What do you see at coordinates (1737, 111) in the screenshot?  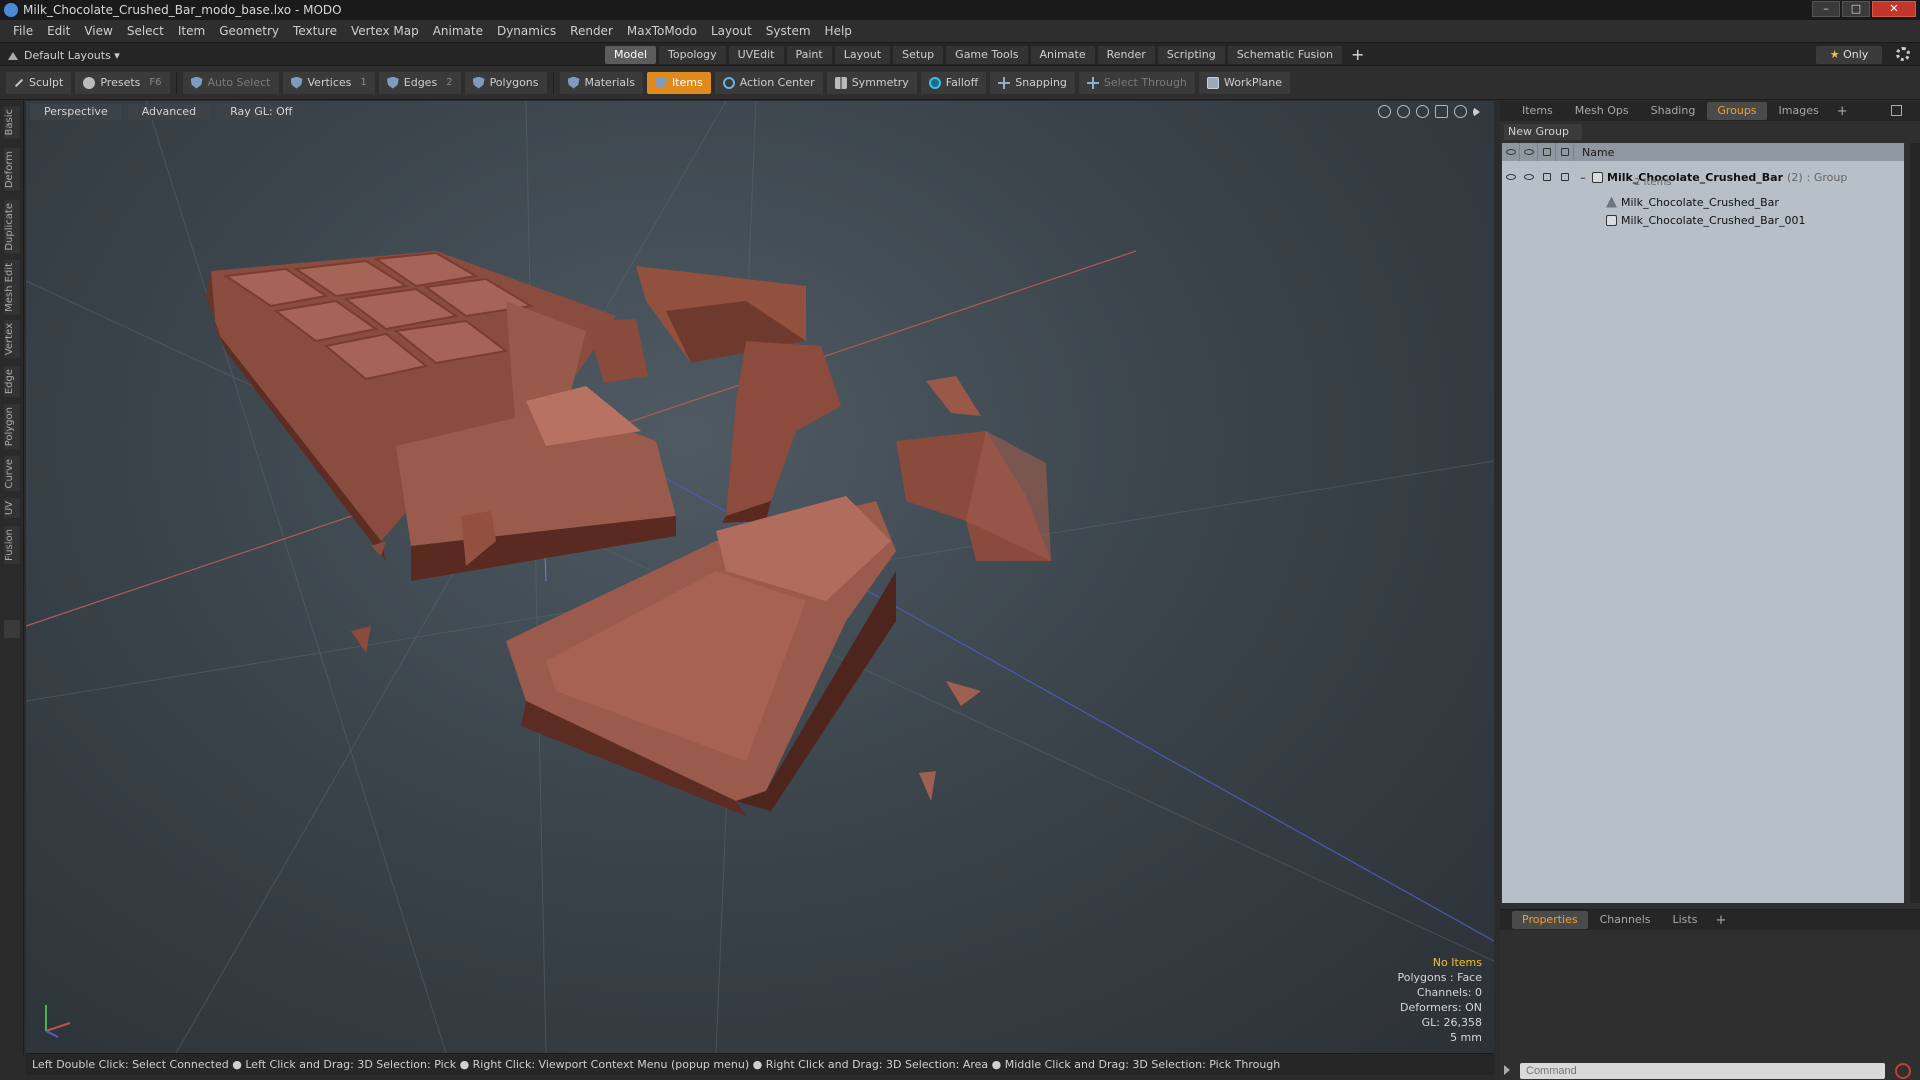 I see `tab-groups: Groups` at bounding box center [1737, 111].